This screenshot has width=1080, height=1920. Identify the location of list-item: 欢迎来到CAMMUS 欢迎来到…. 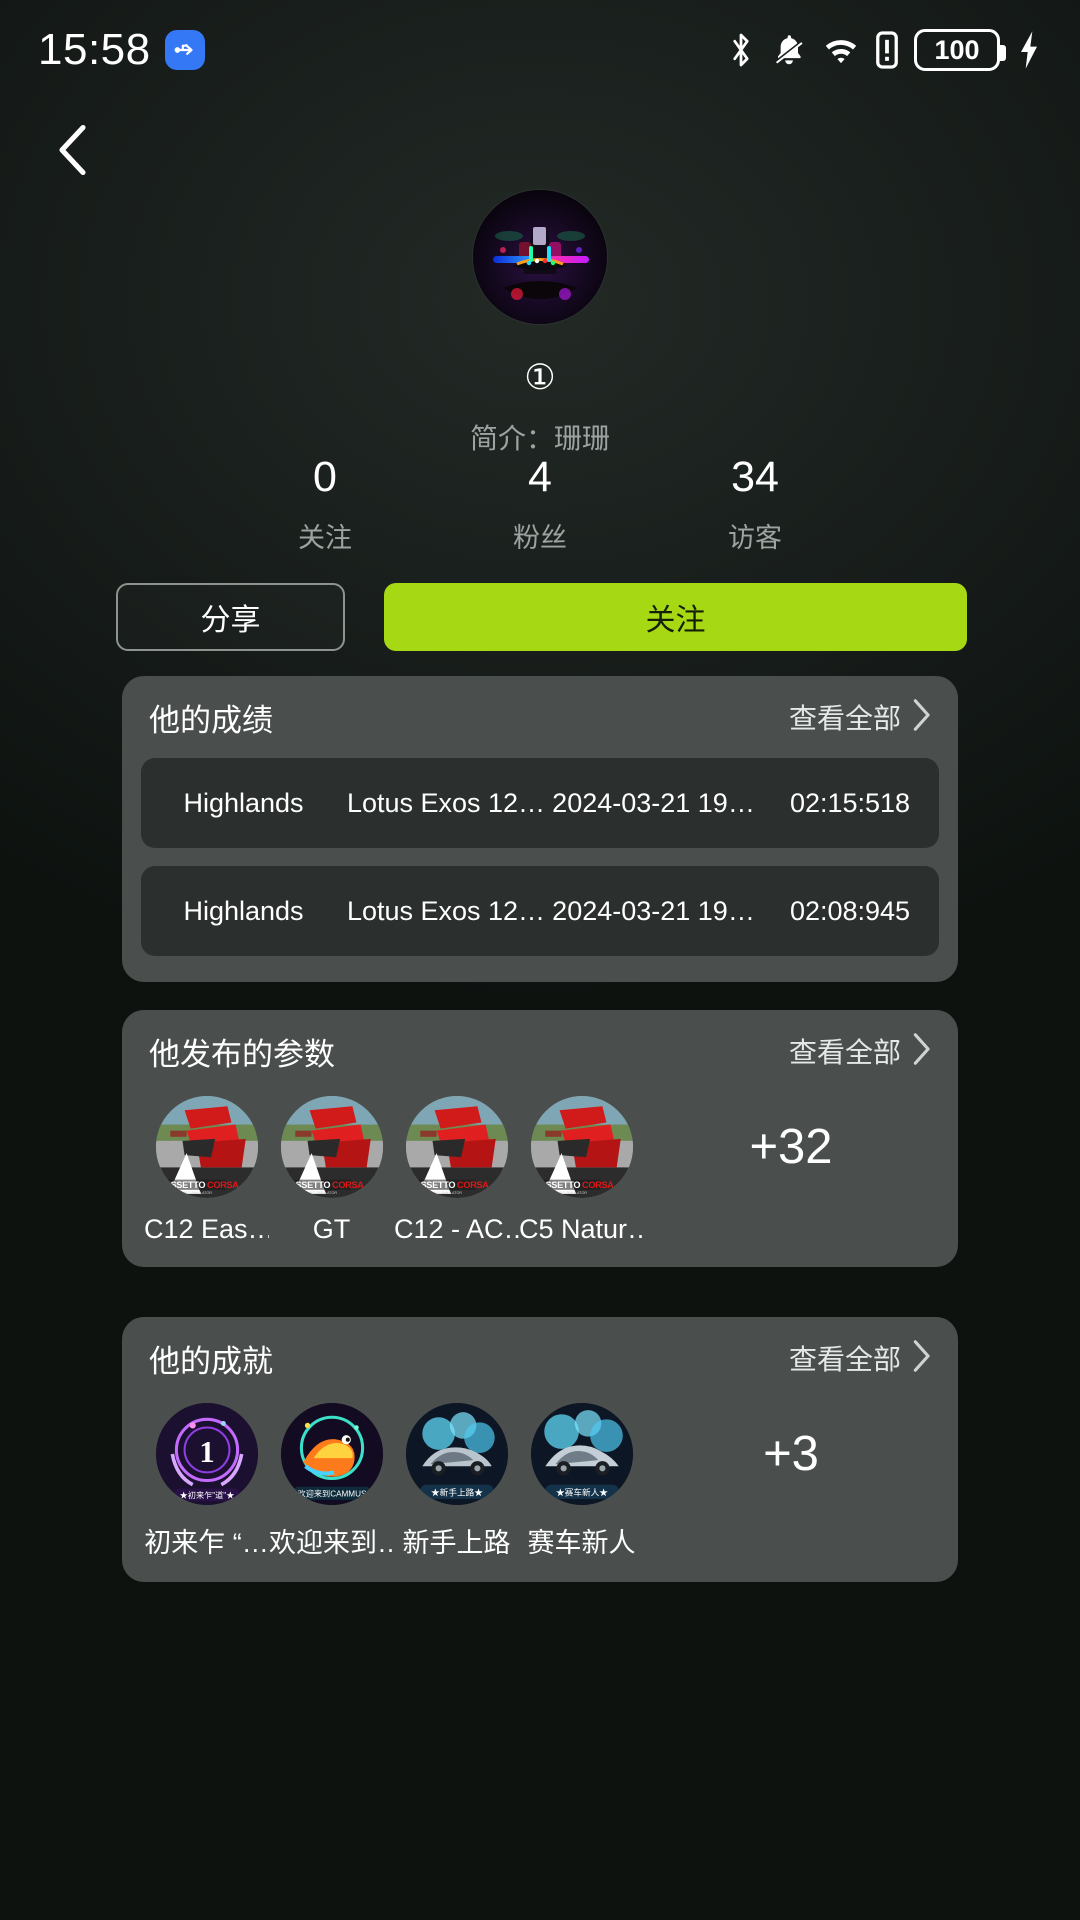
(331, 1481).